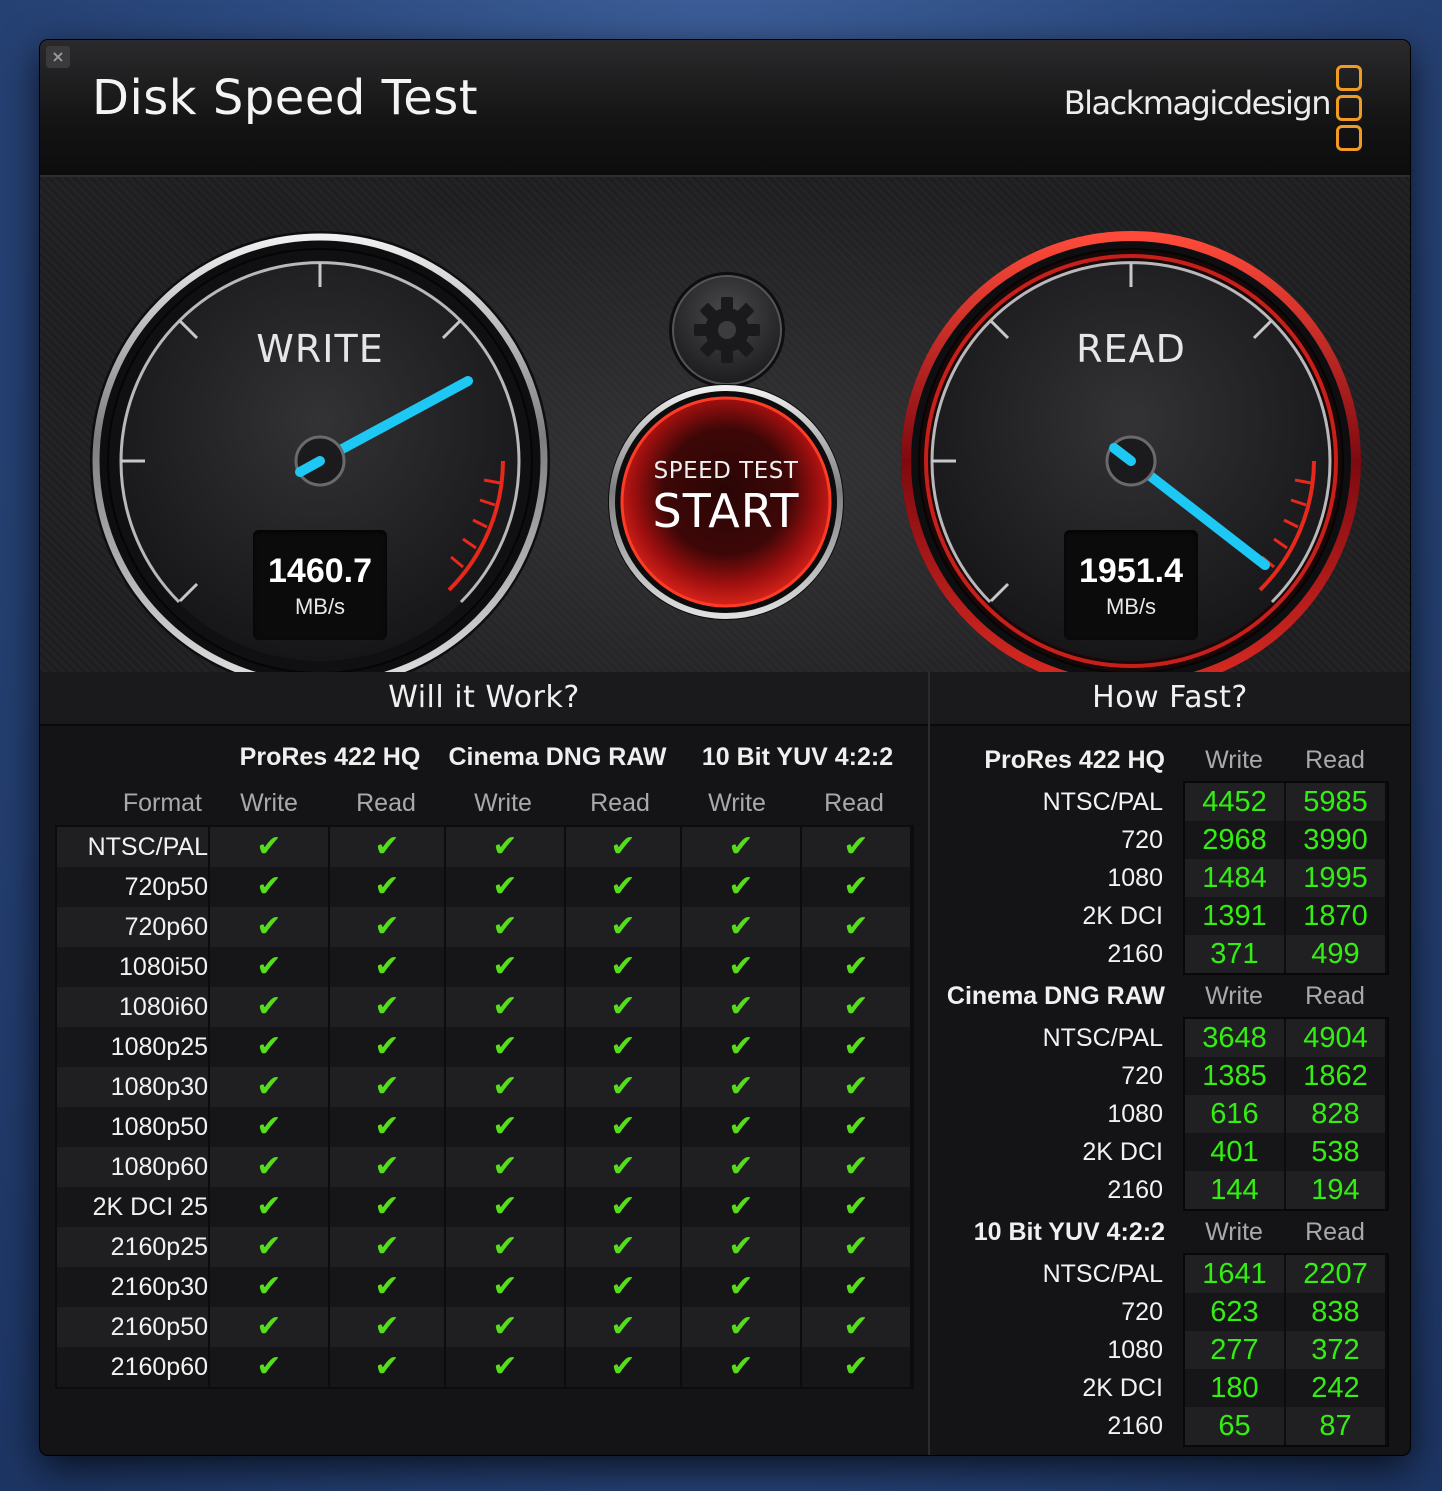 The height and width of the screenshot is (1491, 1442). I want to click on col-header-cdng-write: Write, so click(503, 803).